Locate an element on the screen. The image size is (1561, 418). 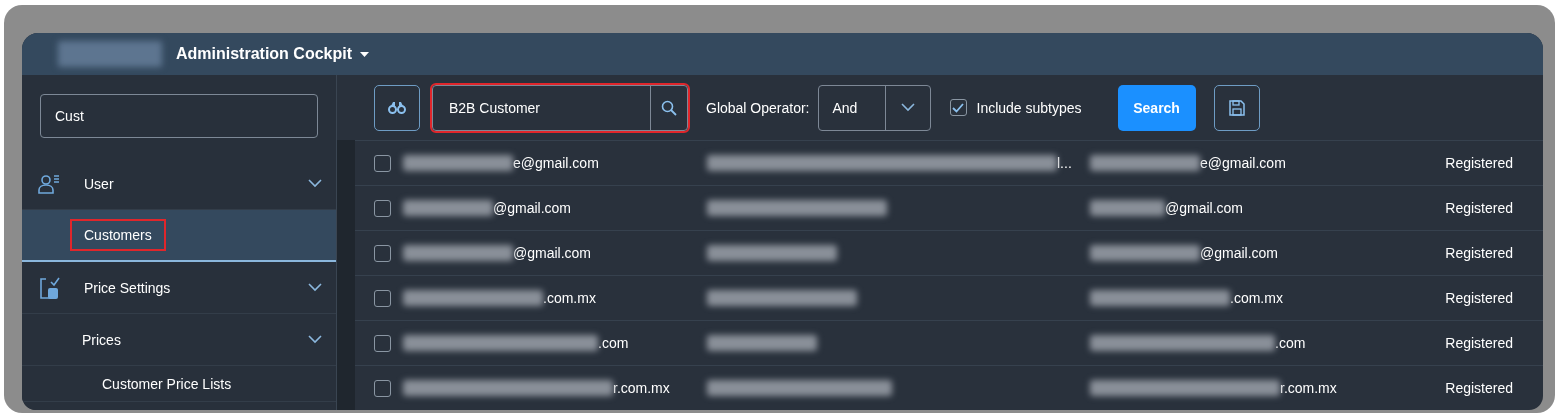
save-icon is located at coordinates (1236, 107).